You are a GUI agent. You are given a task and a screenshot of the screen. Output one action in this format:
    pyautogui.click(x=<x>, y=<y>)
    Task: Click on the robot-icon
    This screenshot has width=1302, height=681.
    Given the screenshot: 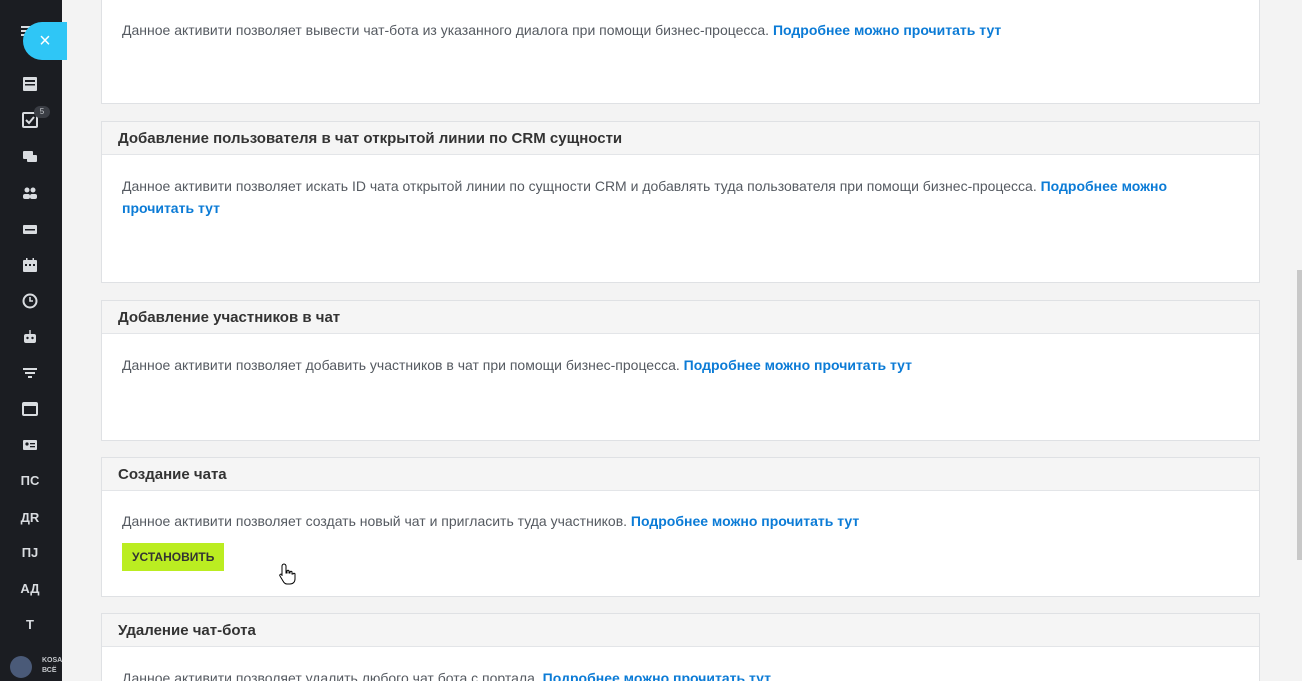 What is the action you would take?
    pyautogui.click(x=30, y=337)
    